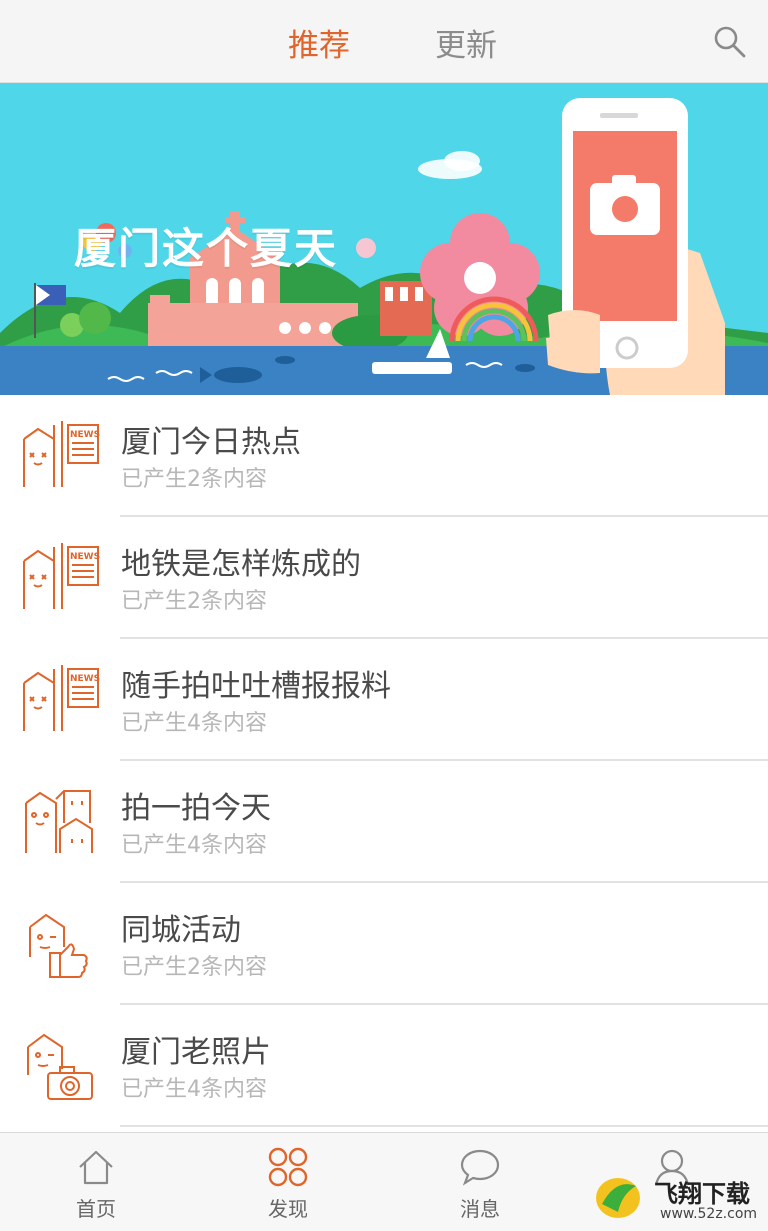  I want to click on message-icon, so click(480, 1167).